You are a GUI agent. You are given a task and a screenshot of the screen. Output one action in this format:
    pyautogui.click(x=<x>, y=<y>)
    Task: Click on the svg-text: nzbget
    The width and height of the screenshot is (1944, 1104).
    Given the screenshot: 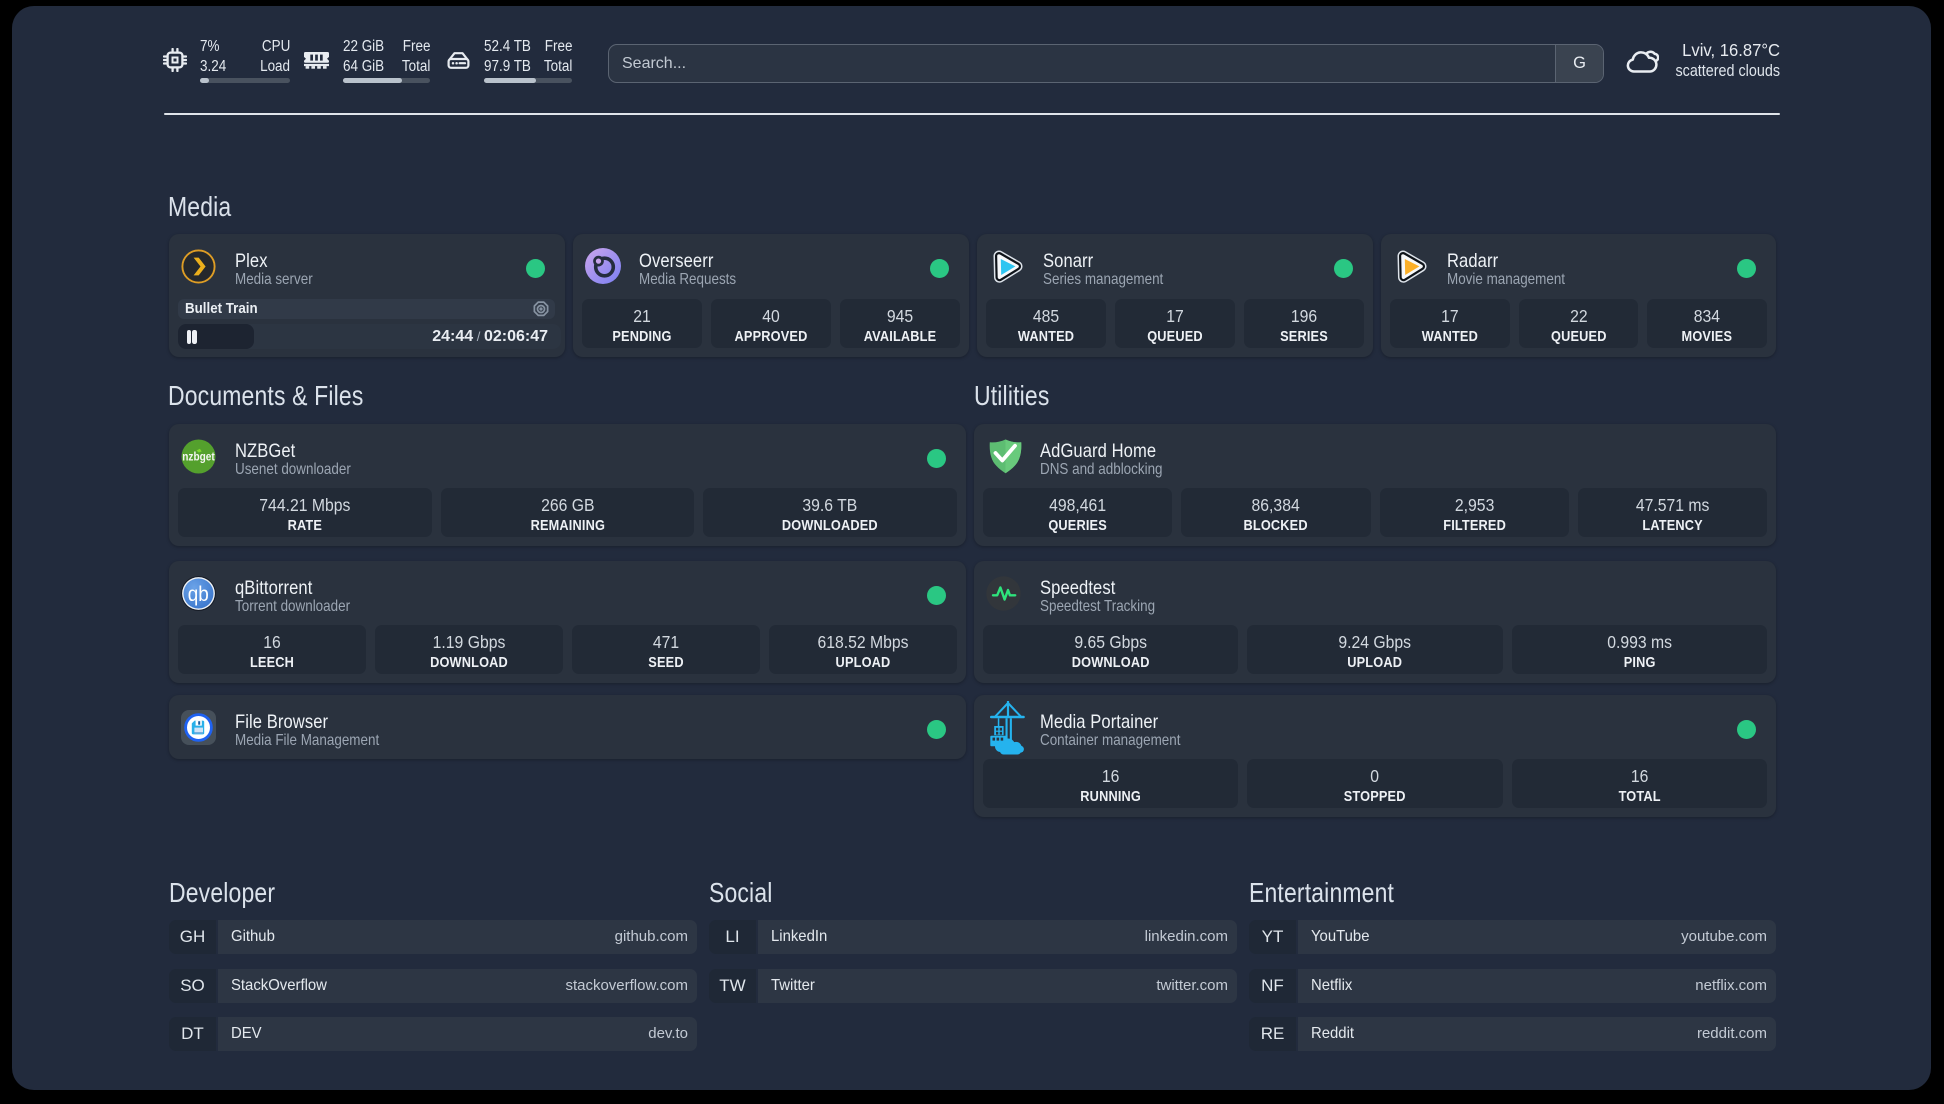 What is the action you would take?
    pyautogui.click(x=198, y=457)
    